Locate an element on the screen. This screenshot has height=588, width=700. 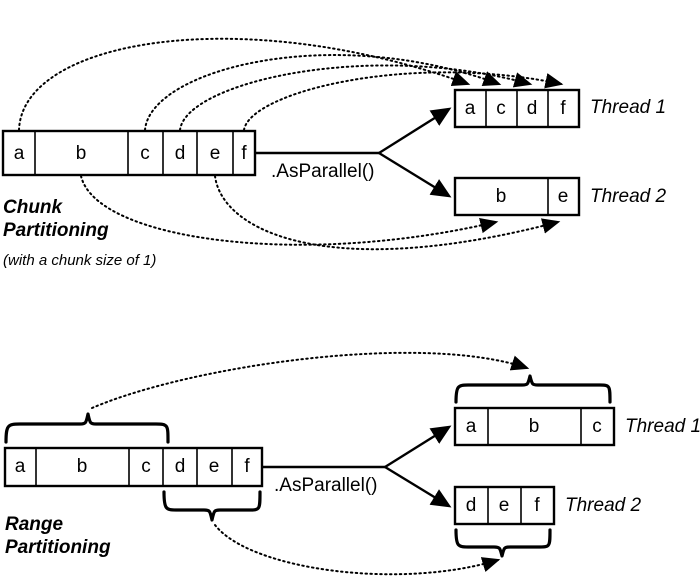
chunk-title-line1: Chunk is located at coordinates (33, 207).